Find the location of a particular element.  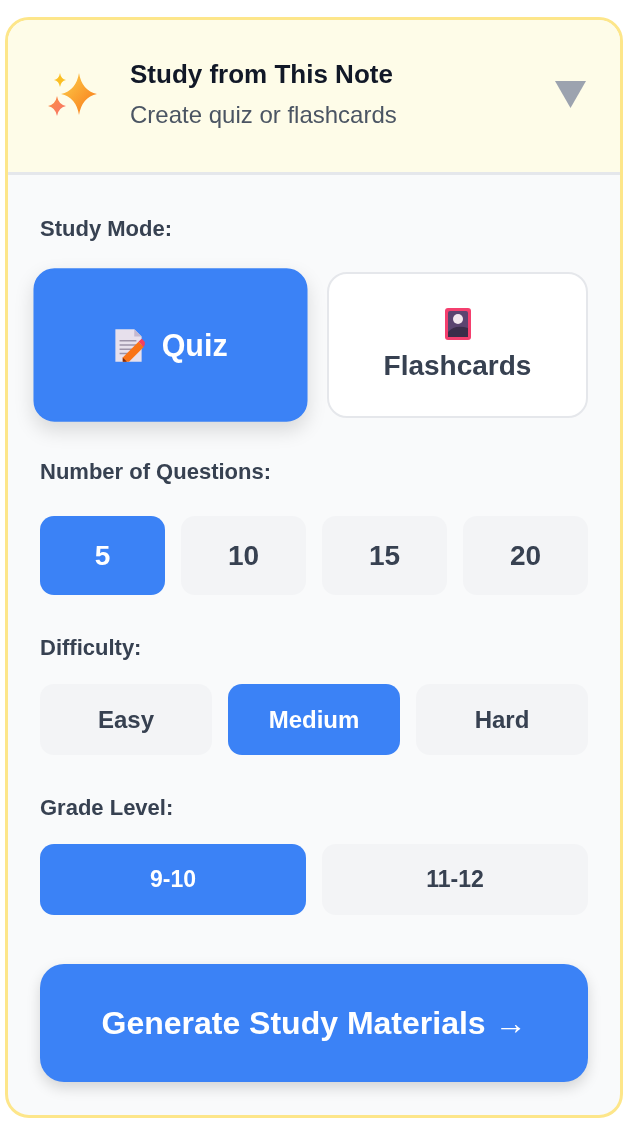

question-count-button: 20 is located at coordinates (525, 555).